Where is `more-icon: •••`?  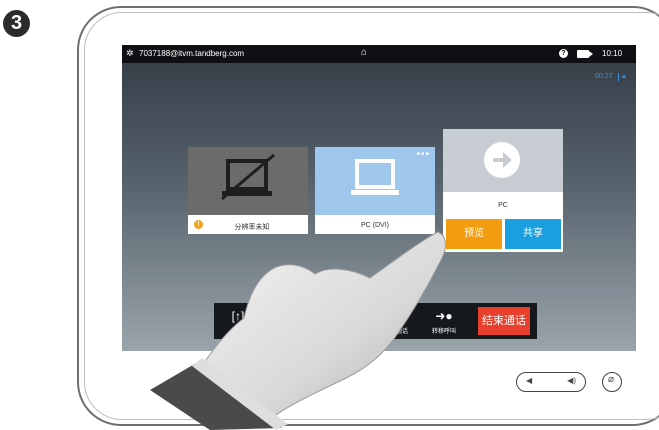 more-icon: ••• is located at coordinates (423, 154).